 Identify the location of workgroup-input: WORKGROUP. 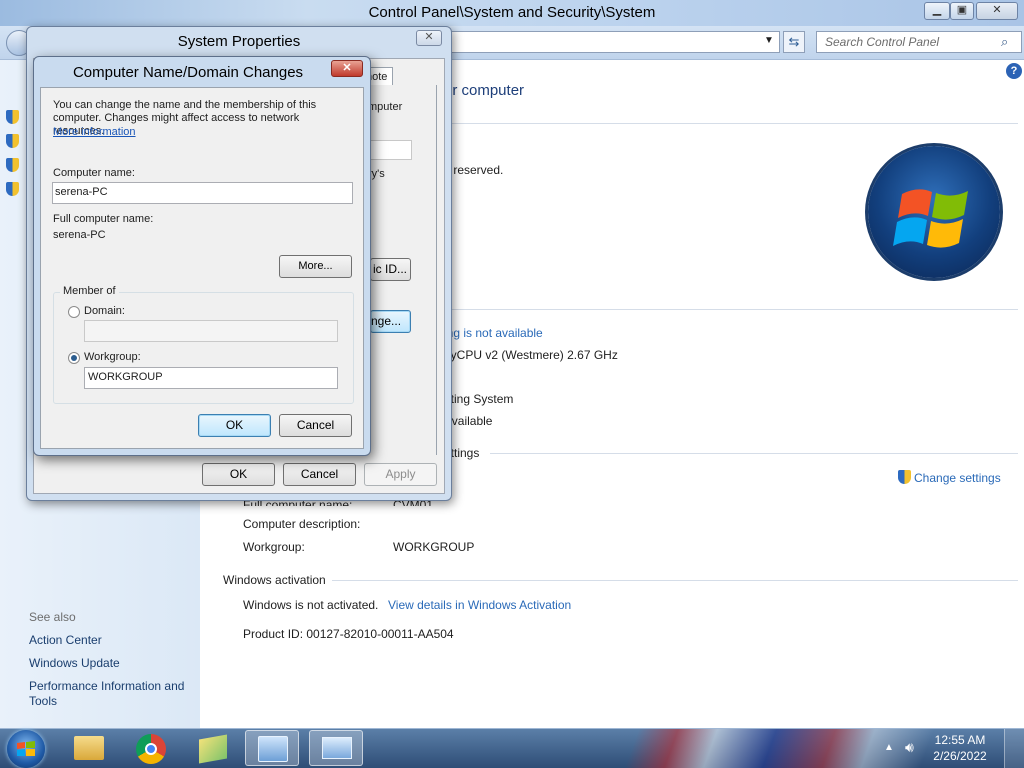
(211, 378).